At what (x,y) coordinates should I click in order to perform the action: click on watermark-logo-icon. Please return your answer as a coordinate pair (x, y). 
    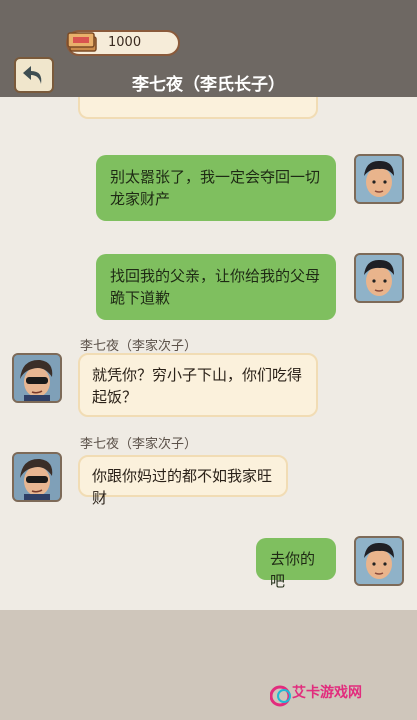
    Looking at the image, I should click on (280, 696).